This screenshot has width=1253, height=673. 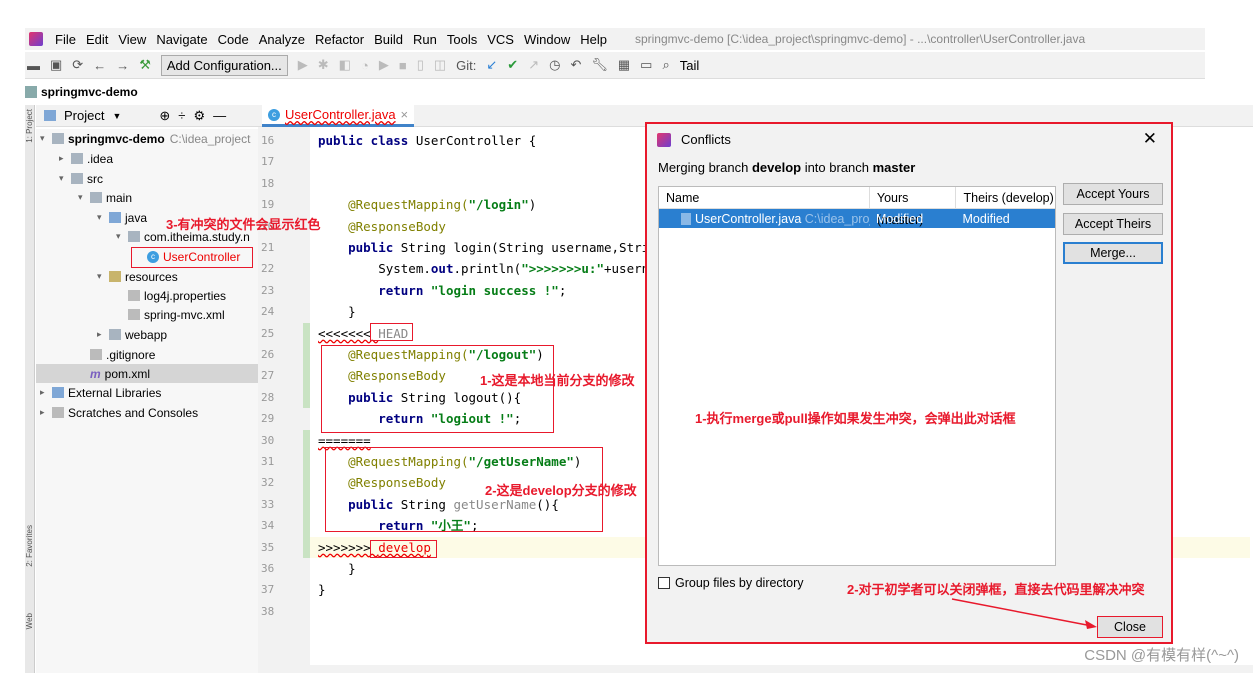 What do you see at coordinates (303, 65) in the screenshot?
I see `run-icon: ▶` at bounding box center [303, 65].